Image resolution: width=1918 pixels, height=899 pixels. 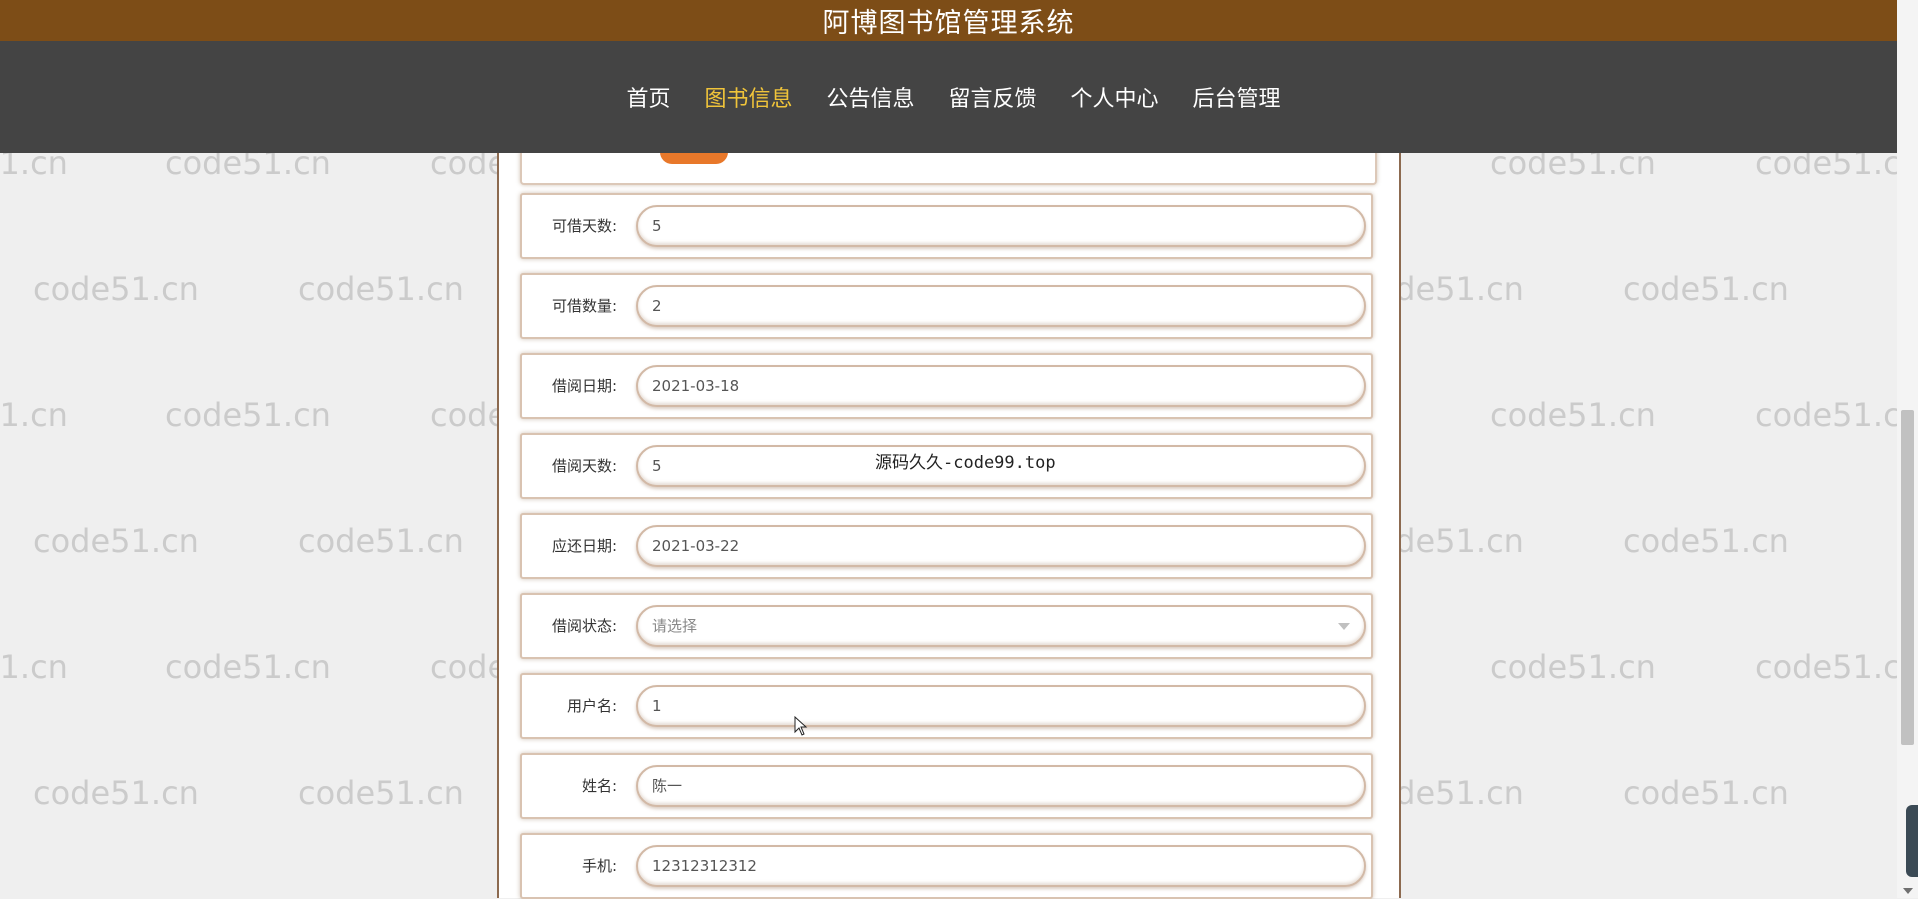 I want to click on borrowable-quantity-input: 2, so click(x=1001, y=306).